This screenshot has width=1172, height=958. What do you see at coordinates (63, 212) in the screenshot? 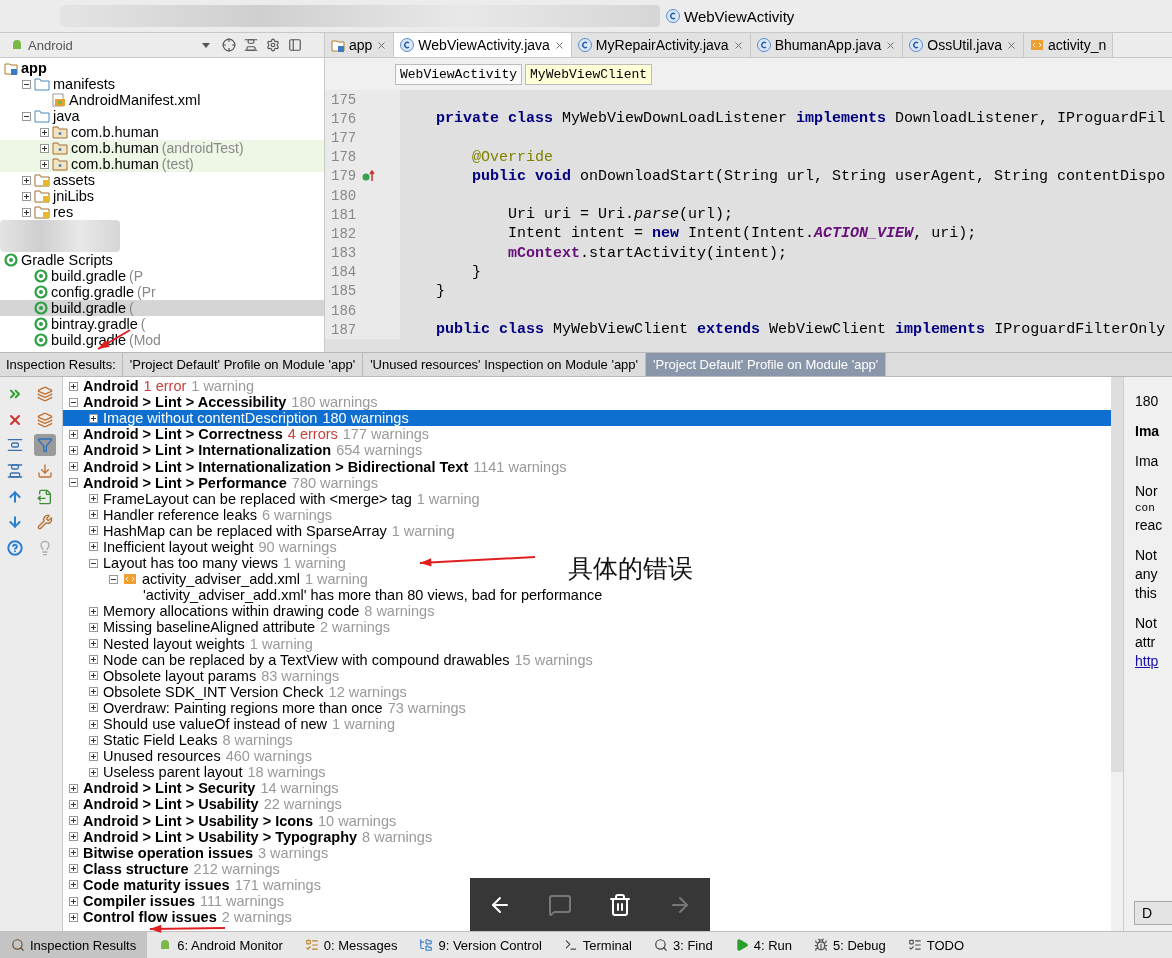
I see `tree-item-label: res` at bounding box center [63, 212].